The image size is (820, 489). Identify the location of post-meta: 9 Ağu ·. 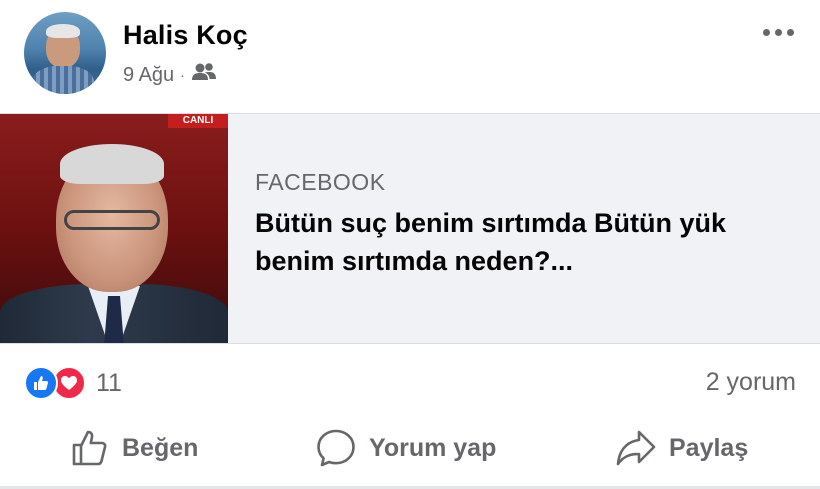
(170, 75).